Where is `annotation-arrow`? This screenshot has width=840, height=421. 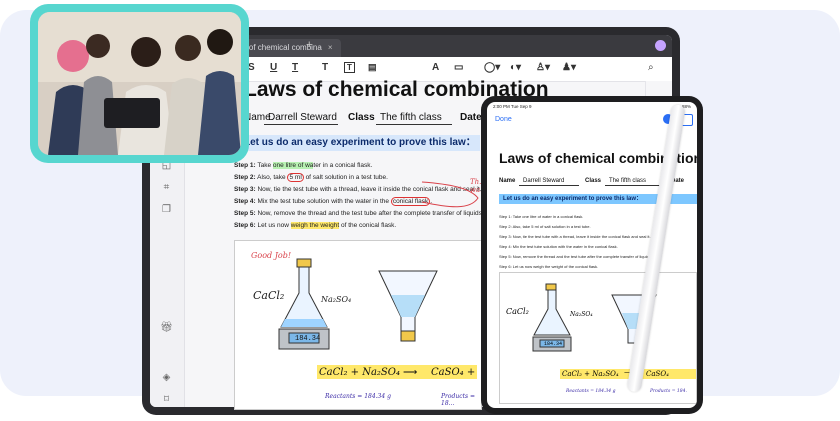 annotation-arrow is located at coordinates (450, 194).